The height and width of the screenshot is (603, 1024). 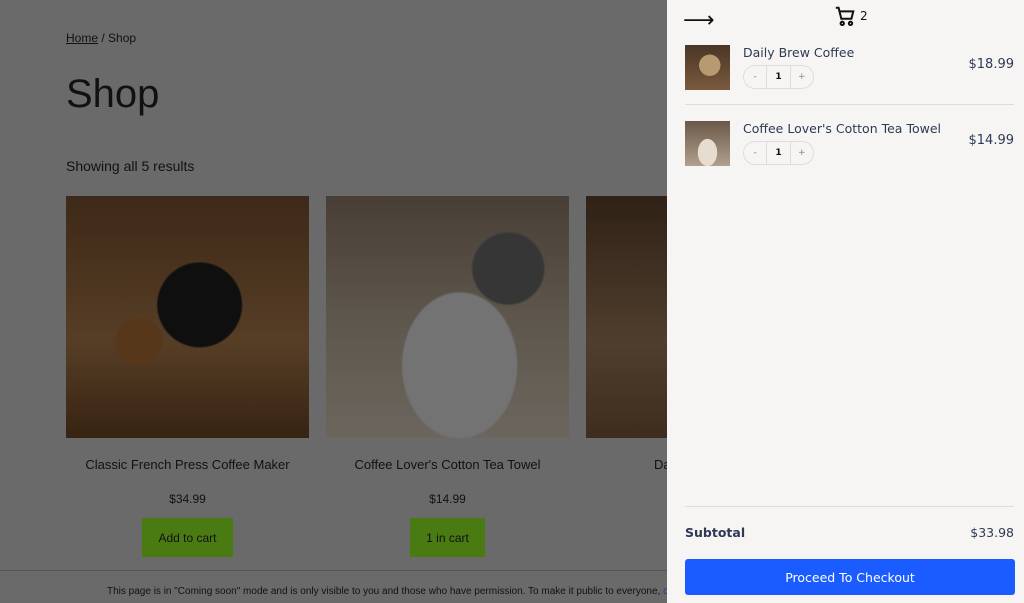 What do you see at coordinates (113, 94) in the screenshot?
I see `page-title: Shop` at bounding box center [113, 94].